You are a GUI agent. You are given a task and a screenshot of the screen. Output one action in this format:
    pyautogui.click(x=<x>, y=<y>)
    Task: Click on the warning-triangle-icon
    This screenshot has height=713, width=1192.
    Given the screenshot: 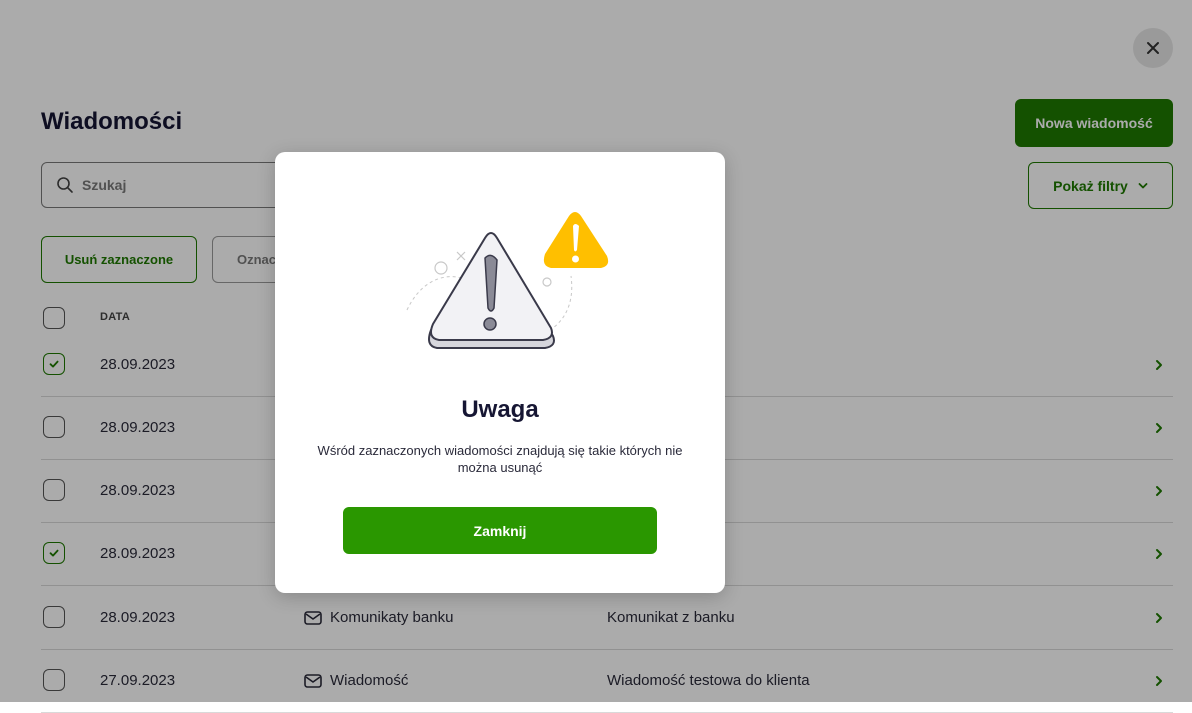 What is the action you would take?
    pyautogui.click(x=507, y=280)
    